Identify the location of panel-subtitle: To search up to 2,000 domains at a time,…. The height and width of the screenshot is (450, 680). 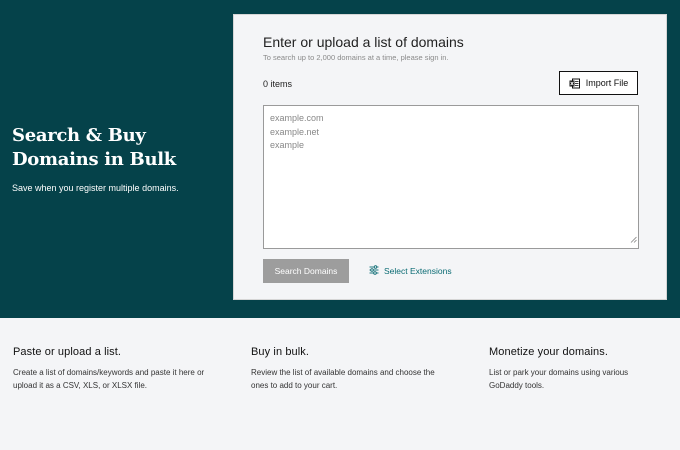
(356, 57).